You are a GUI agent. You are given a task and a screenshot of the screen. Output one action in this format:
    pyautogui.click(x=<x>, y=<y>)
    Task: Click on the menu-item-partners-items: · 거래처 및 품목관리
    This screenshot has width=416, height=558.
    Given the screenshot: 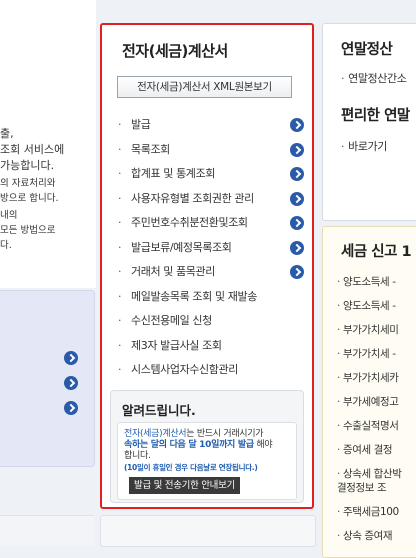 What is the action you would take?
    pyautogui.click(x=211, y=276)
    